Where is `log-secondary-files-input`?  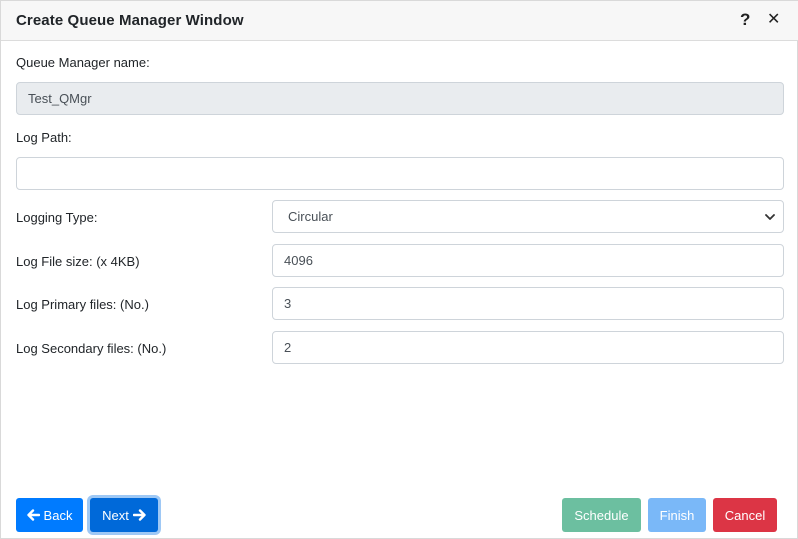 log-secondary-files-input is located at coordinates (528, 347).